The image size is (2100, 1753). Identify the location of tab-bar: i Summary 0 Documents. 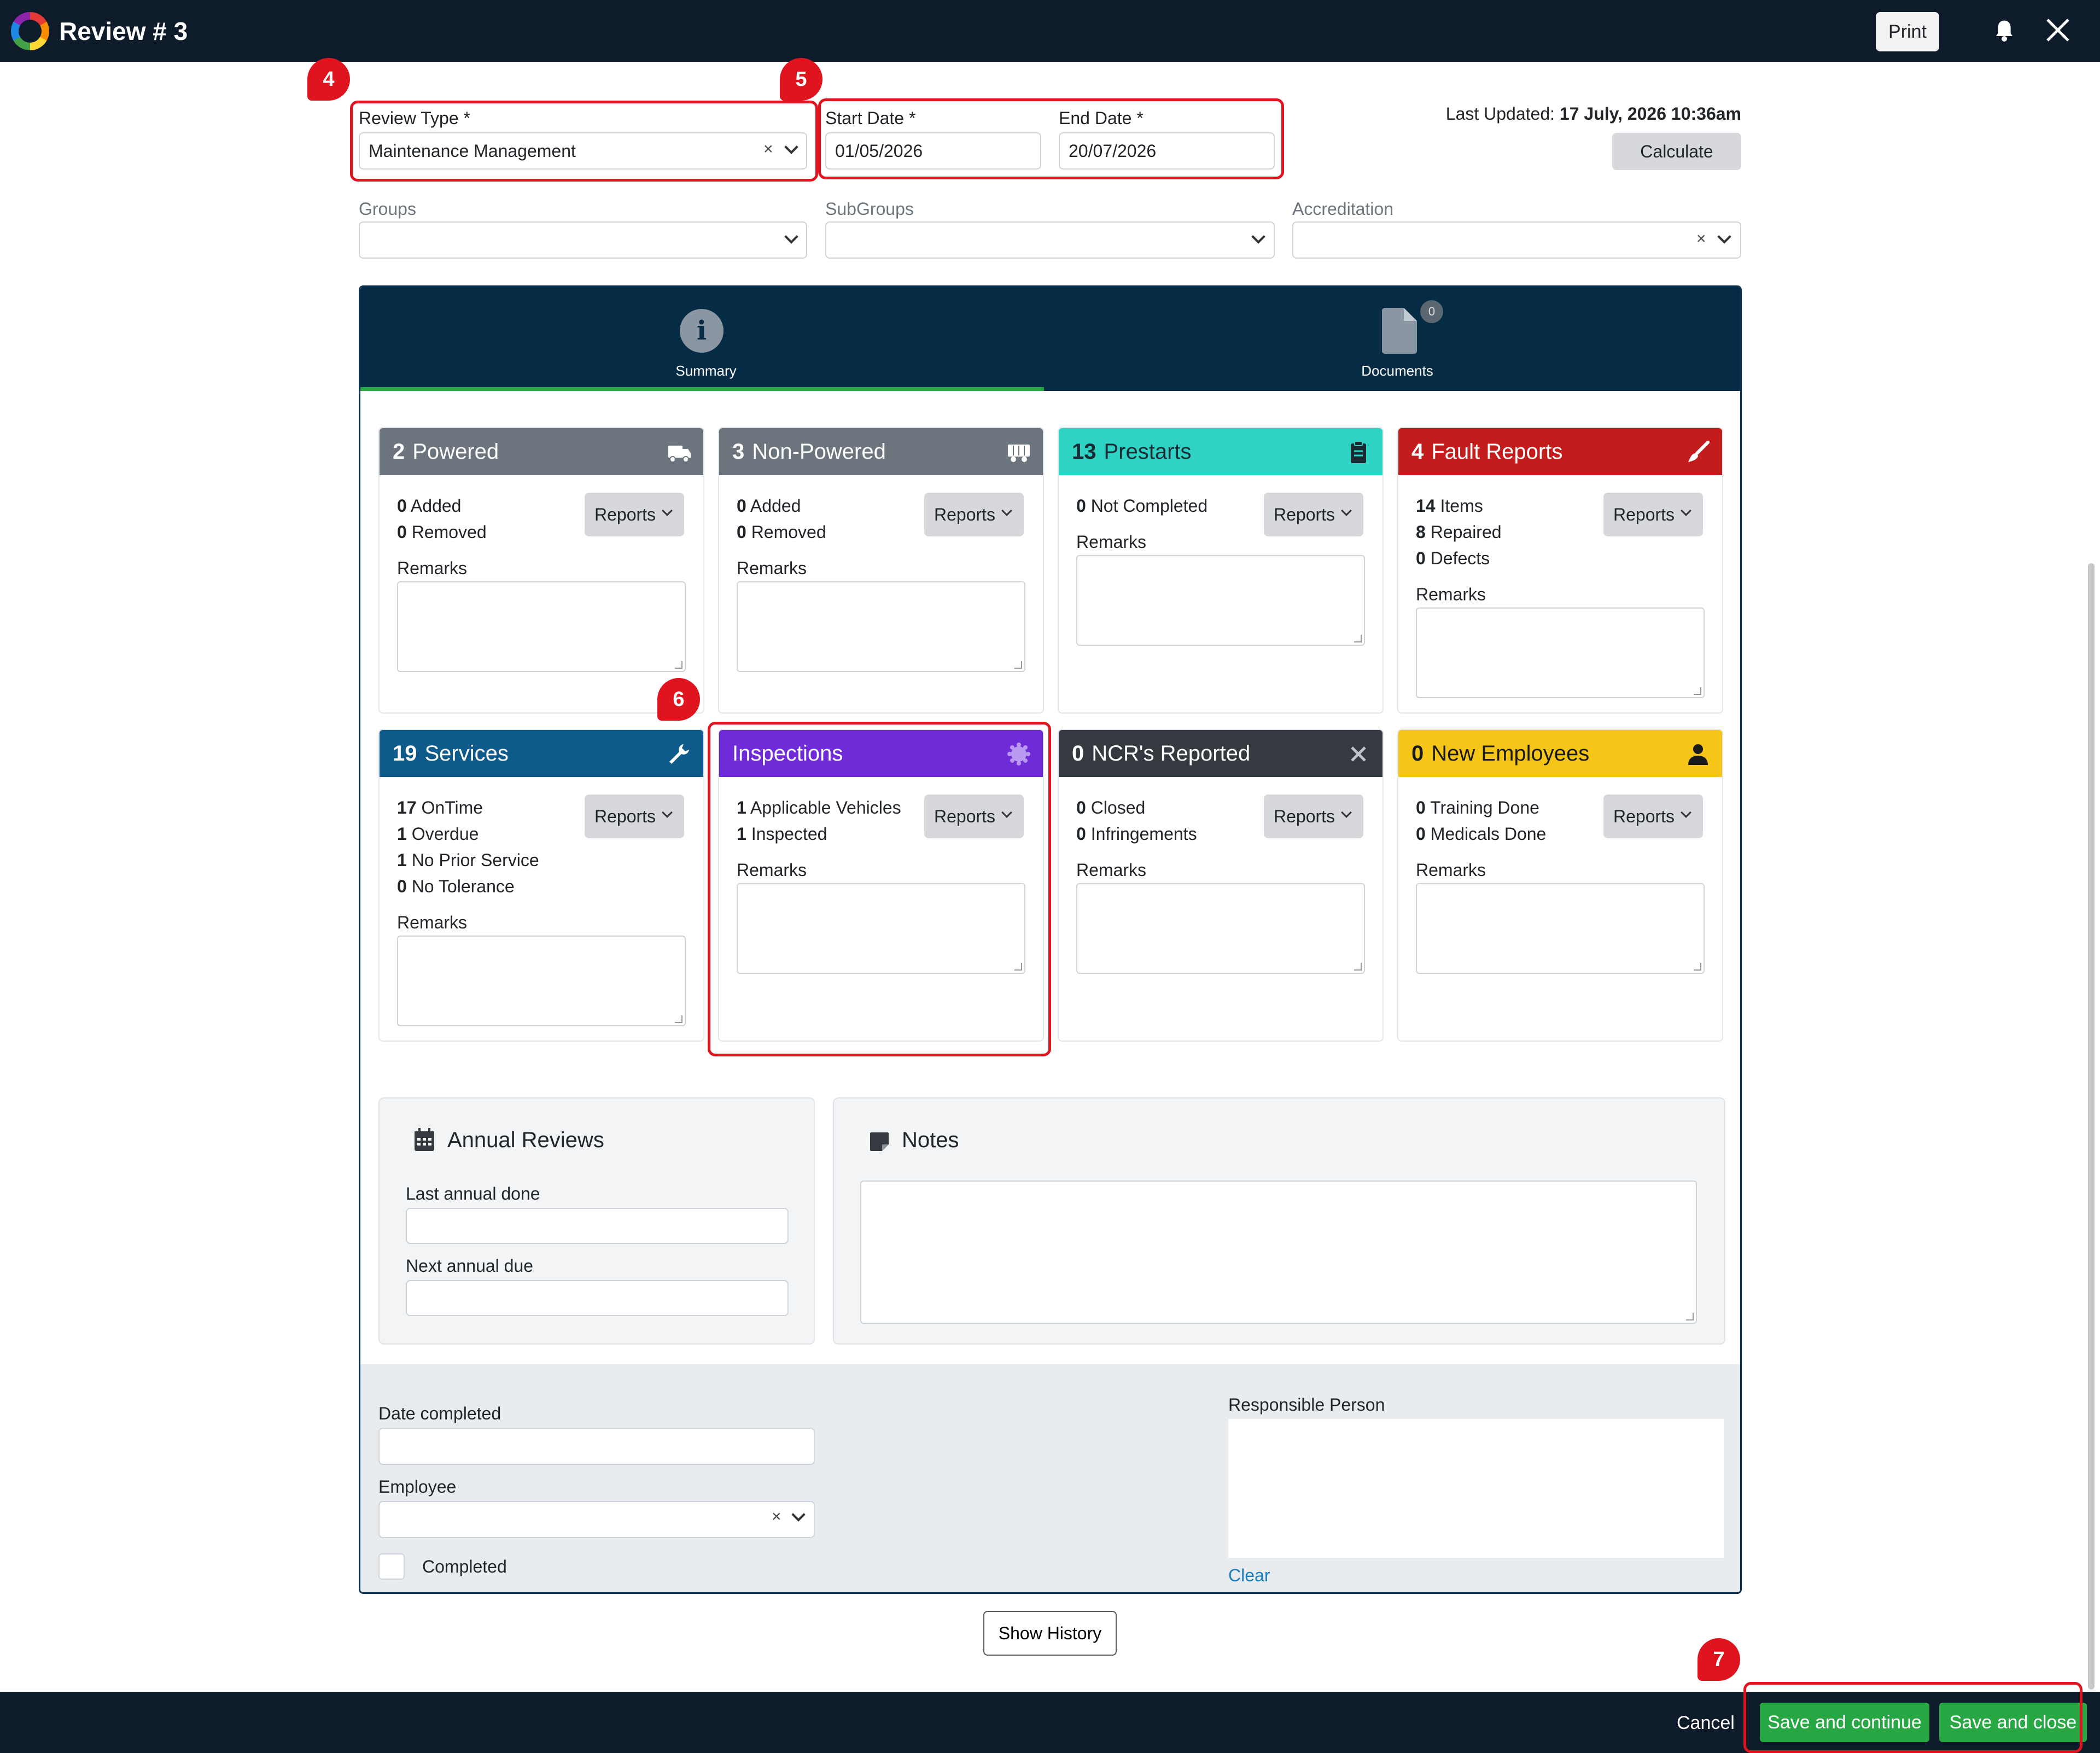
(1050, 339).